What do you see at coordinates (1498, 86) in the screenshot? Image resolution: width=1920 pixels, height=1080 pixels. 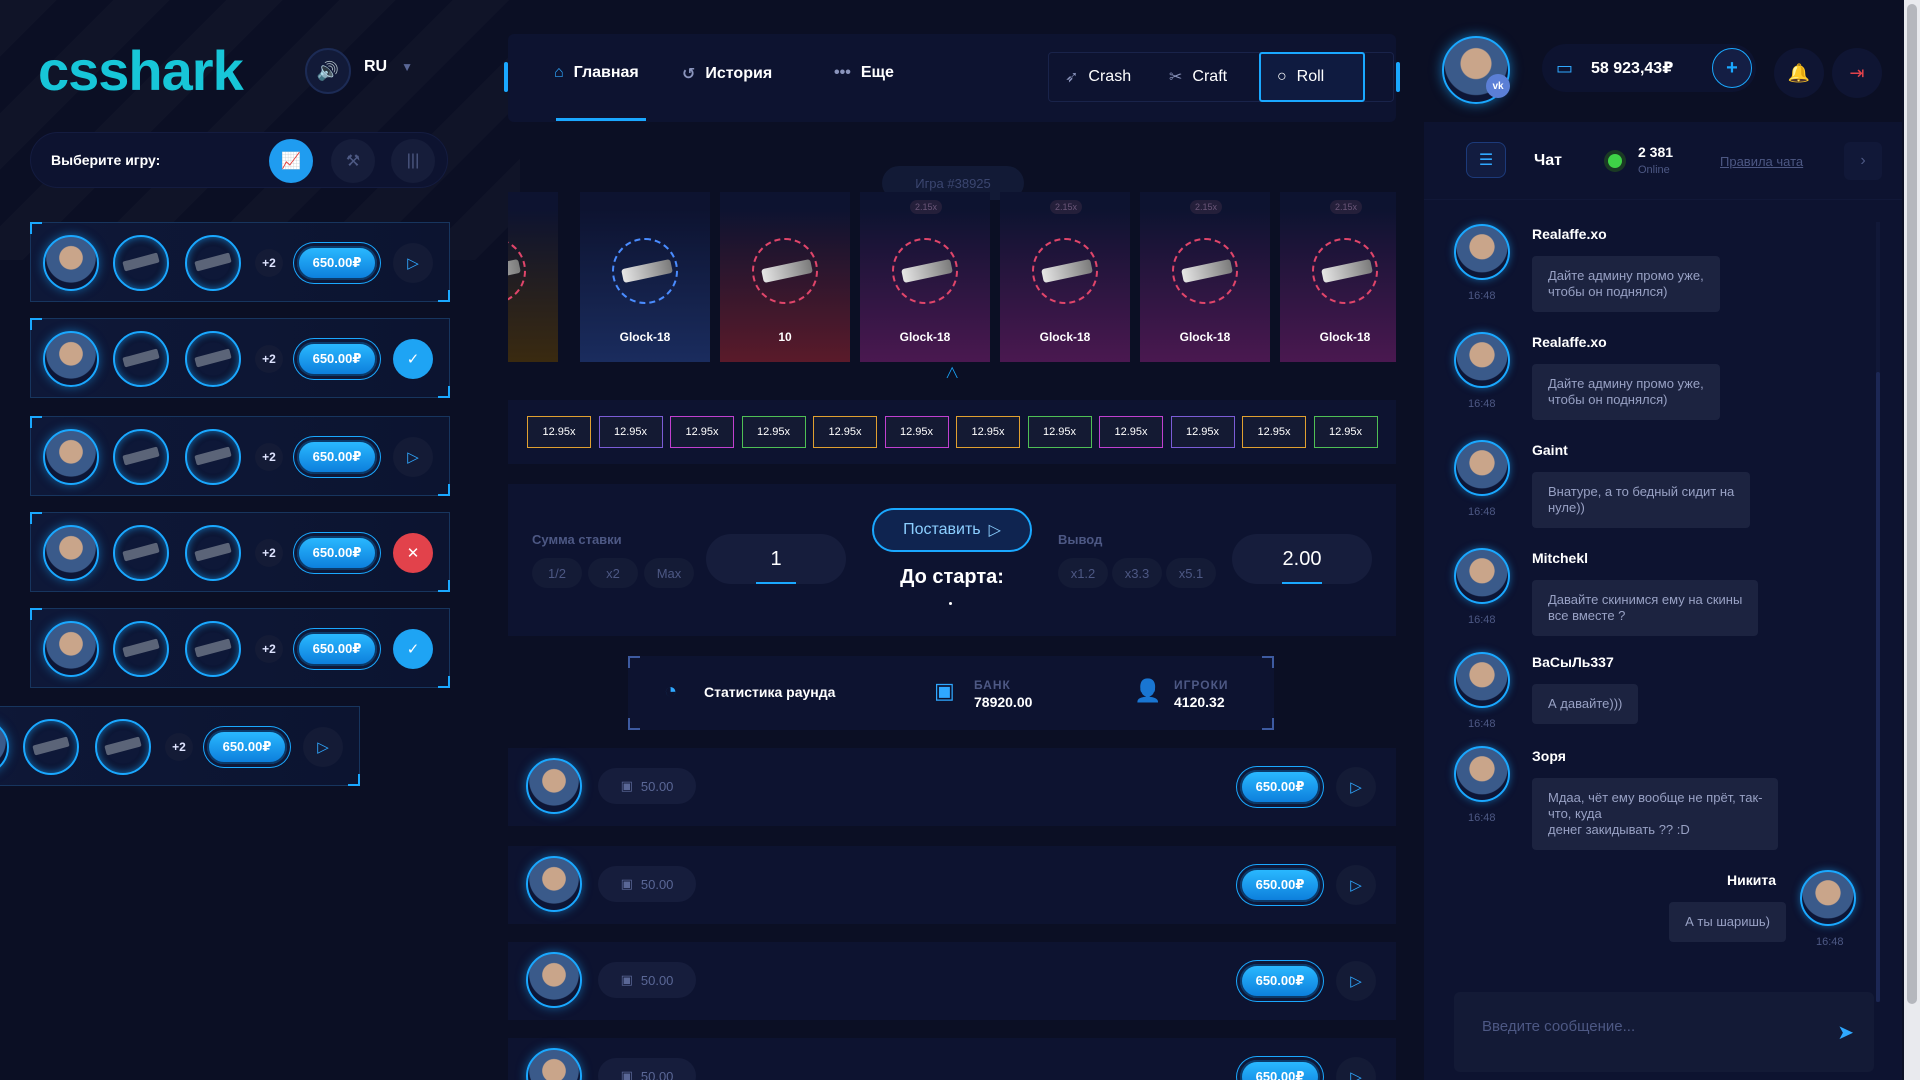 I see `vk-badge: vk` at bounding box center [1498, 86].